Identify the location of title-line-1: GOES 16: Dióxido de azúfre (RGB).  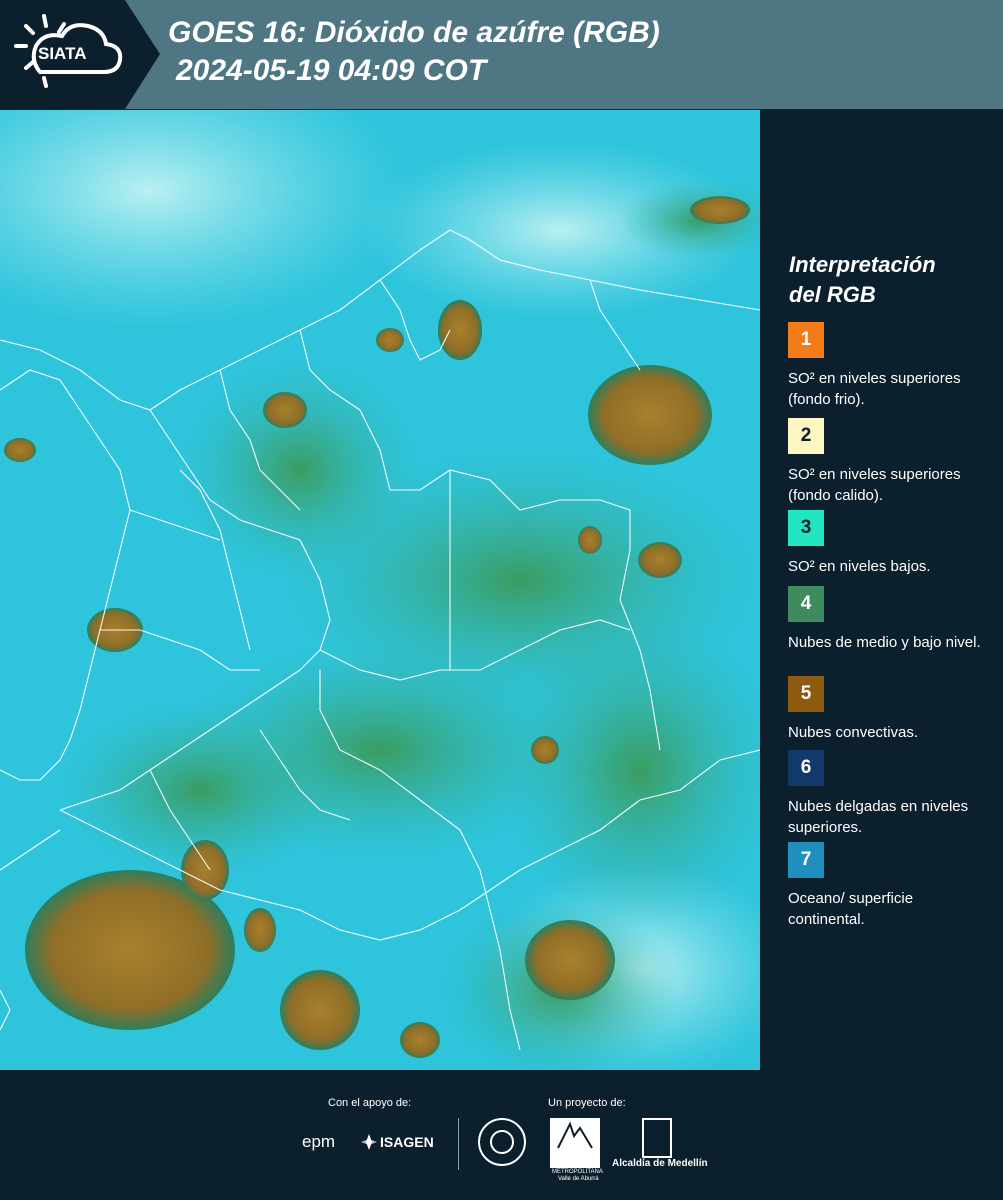
(414, 32).